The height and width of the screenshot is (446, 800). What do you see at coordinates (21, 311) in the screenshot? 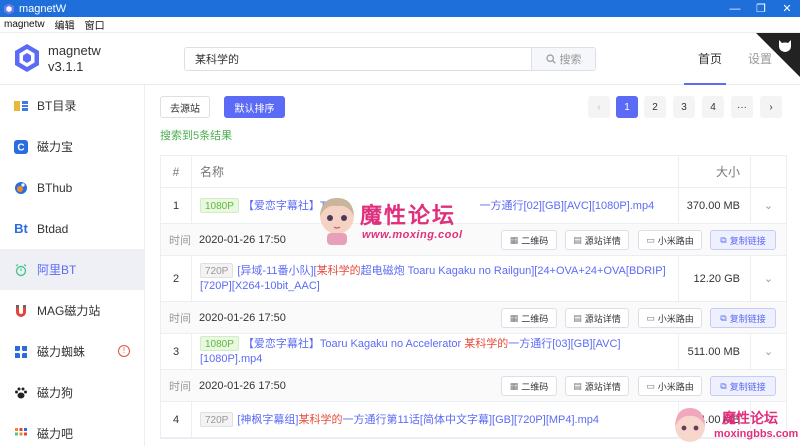
I see `magnet-icon` at bounding box center [21, 311].